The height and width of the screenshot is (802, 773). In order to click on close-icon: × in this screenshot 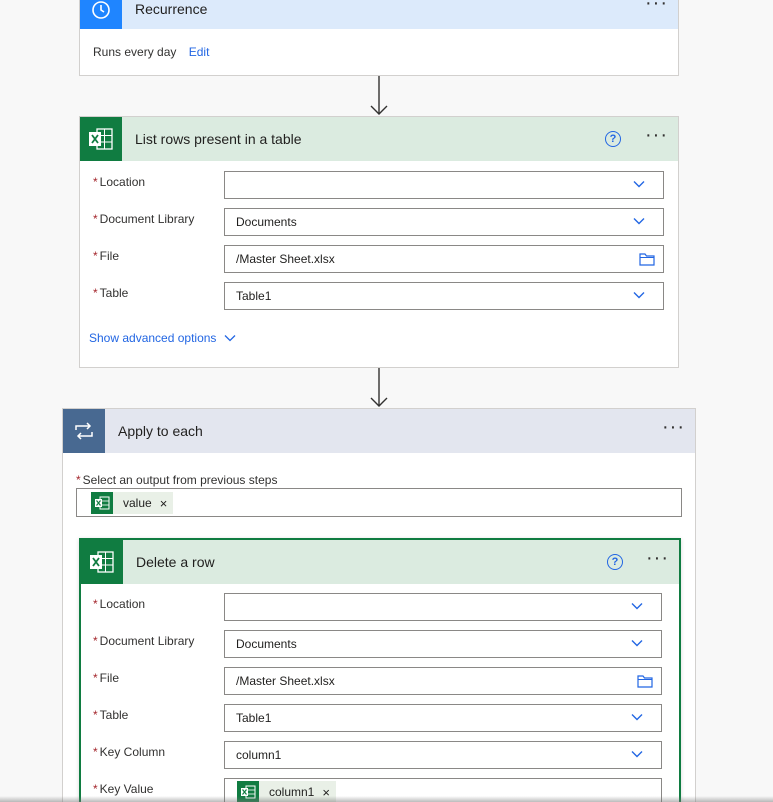, I will do `click(164, 503)`.